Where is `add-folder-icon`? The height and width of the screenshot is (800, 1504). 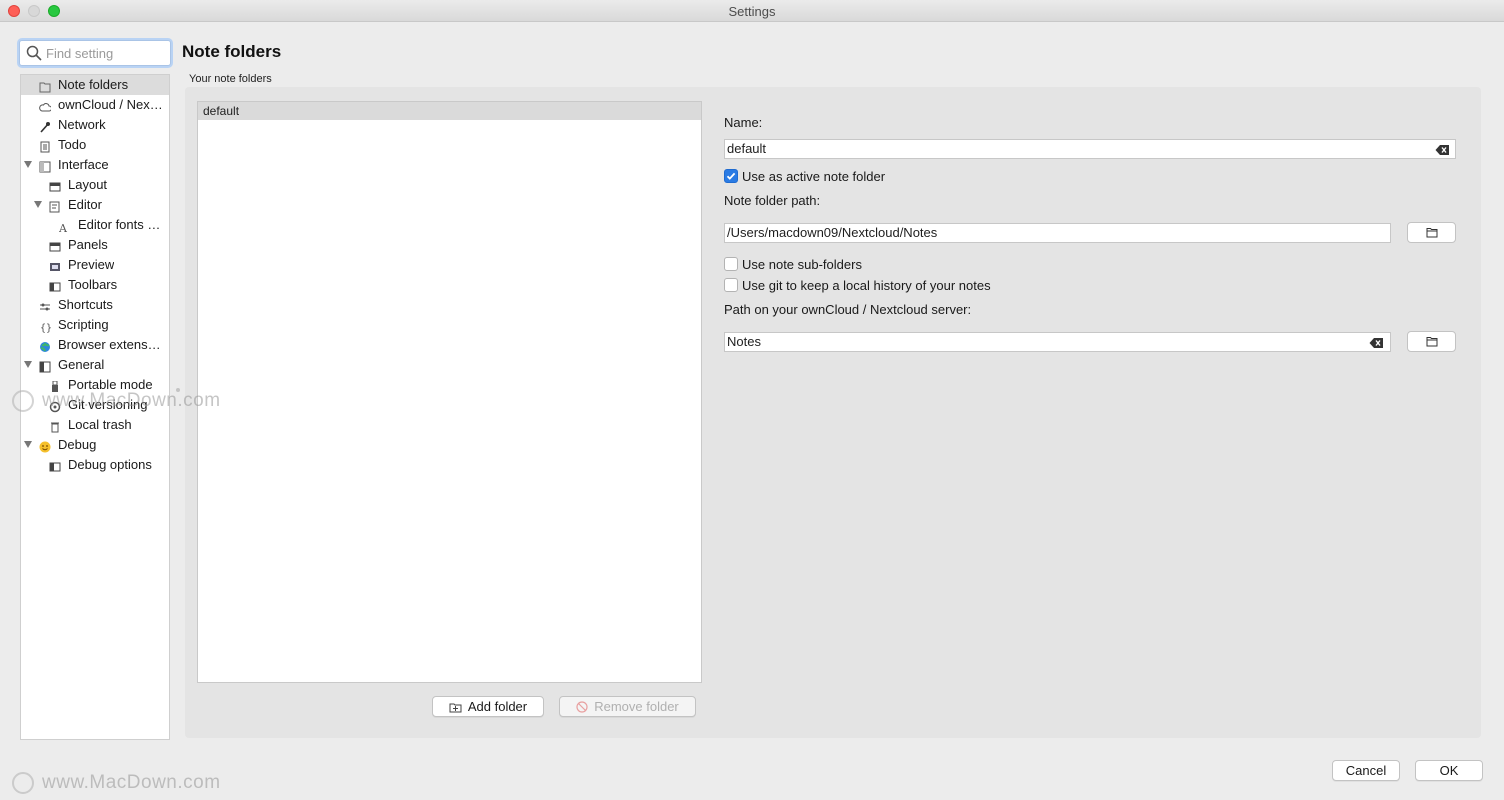
add-folder-icon is located at coordinates (455, 708).